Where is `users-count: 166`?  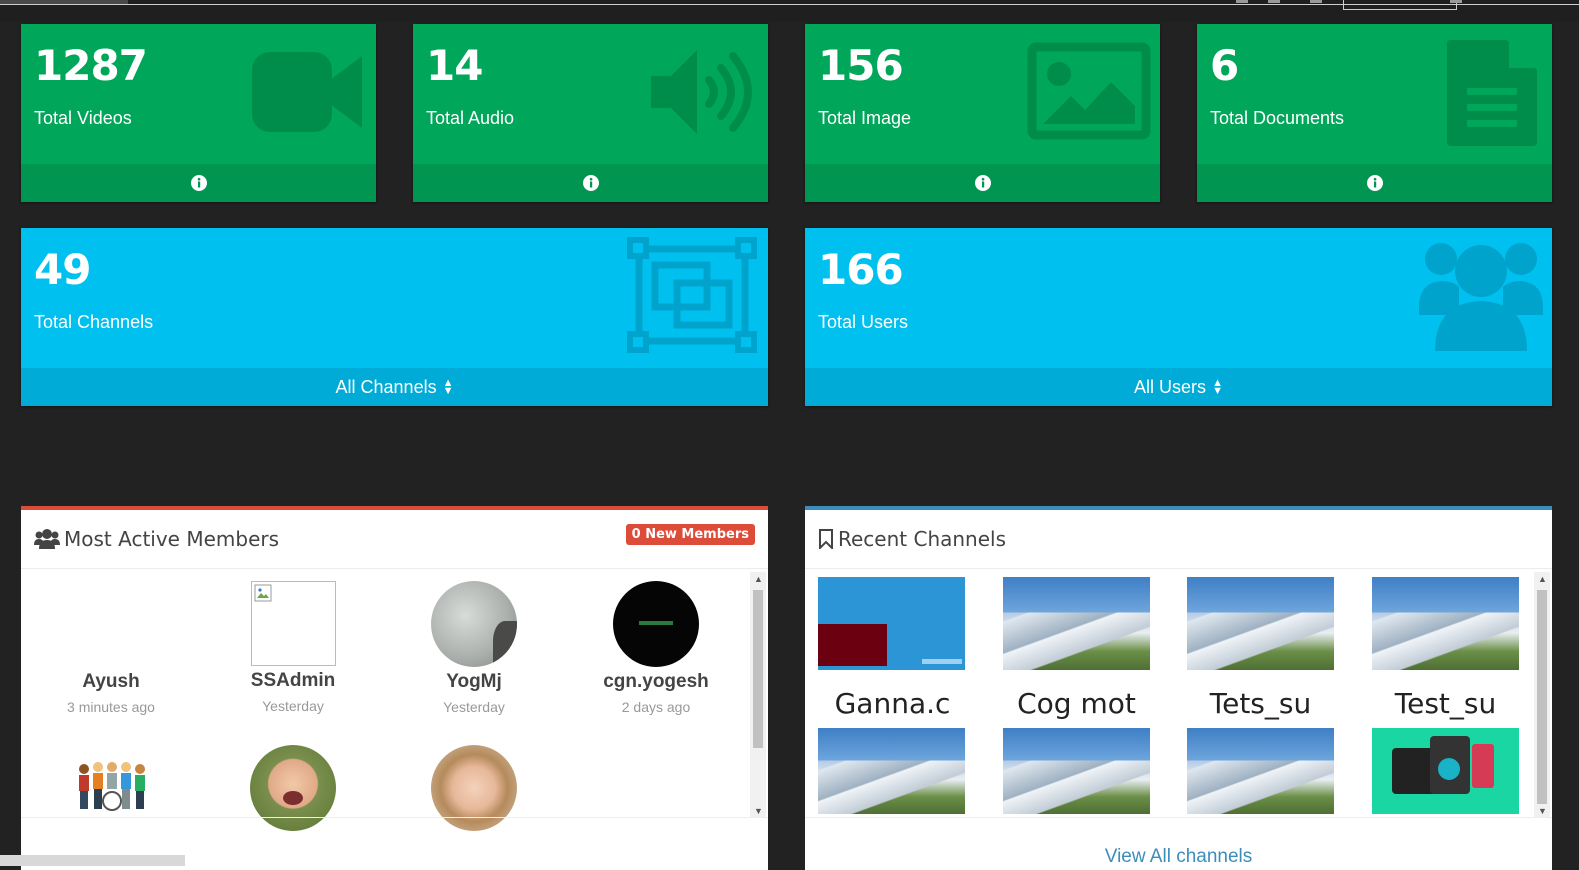 users-count: 166 is located at coordinates (861, 269).